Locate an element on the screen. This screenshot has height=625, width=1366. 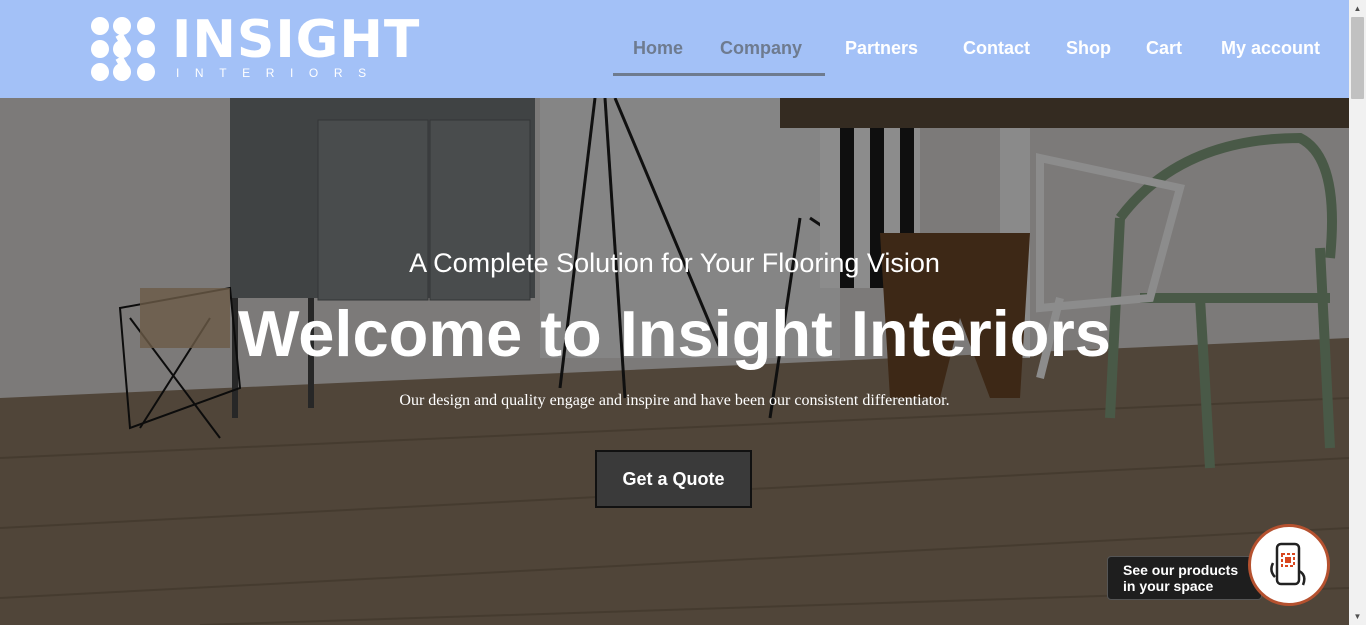
nav-partners: Partners is located at coordinates (881, 48).